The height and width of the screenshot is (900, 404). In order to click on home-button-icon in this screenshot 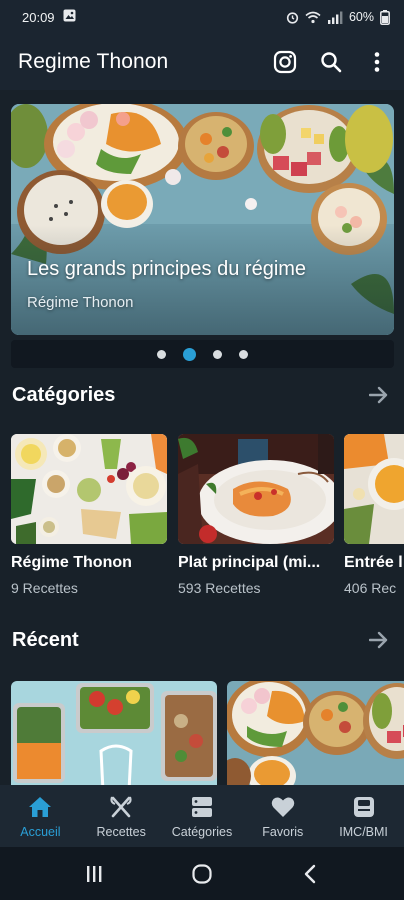, I will do `click(202, 874)`.